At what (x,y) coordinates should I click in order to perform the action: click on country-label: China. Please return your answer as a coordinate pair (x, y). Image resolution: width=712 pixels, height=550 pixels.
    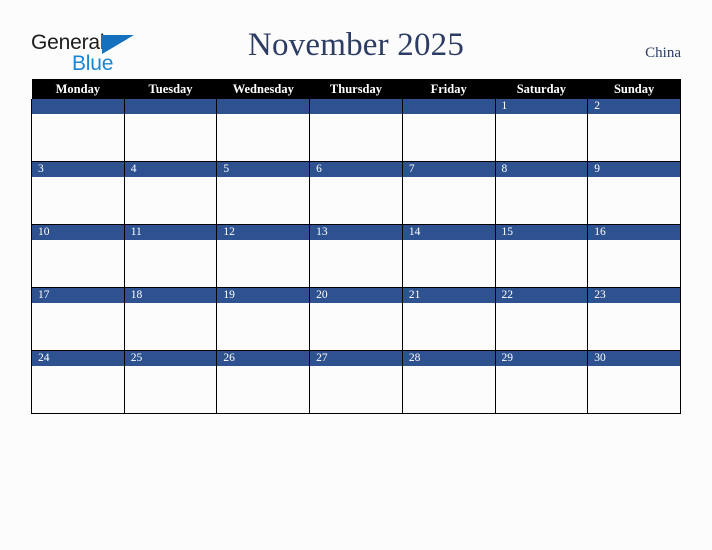
    Looking at the image, I should click on (663, 53).